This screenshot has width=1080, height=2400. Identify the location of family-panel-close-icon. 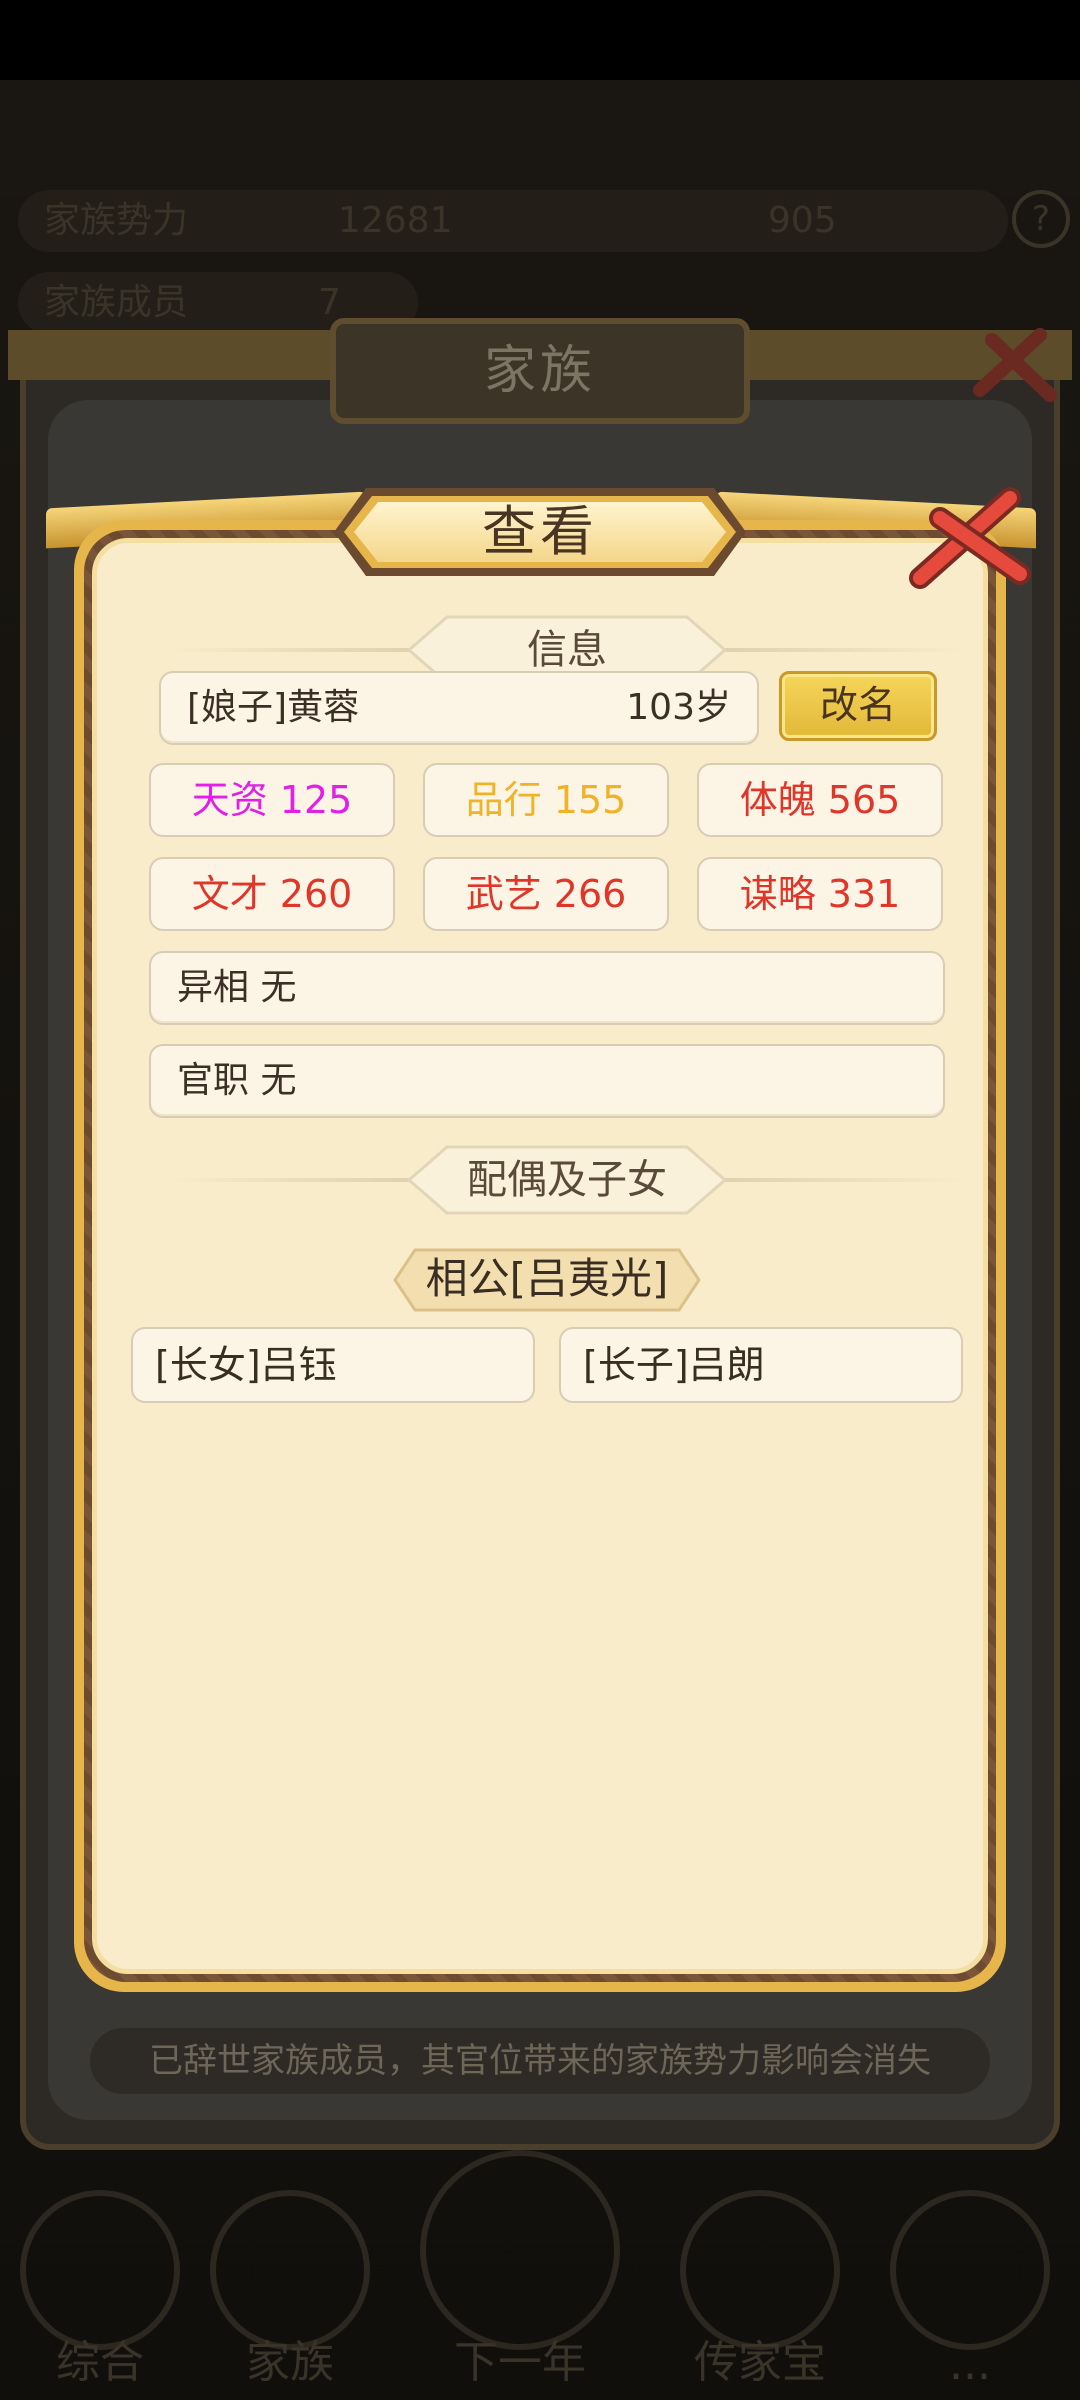
(1015, 365).